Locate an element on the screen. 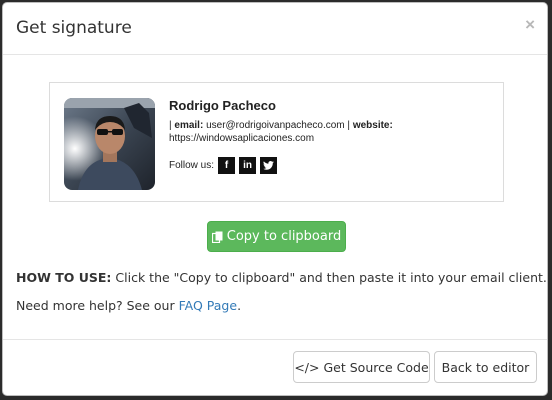 This screenshot has width=552, height=400. website-value: https://windowsaplicaciones.com is located at coordinates (241, 138).